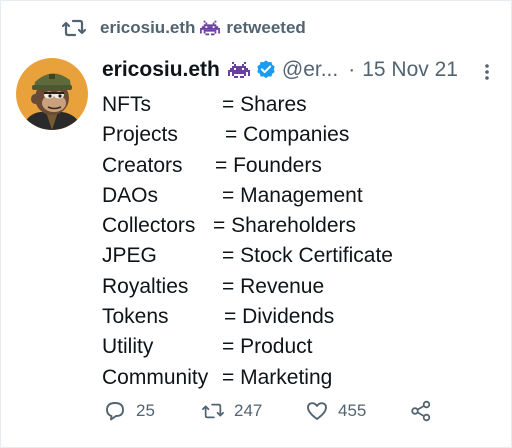  I want to click on line-term: NFTs, so click(126, 104).